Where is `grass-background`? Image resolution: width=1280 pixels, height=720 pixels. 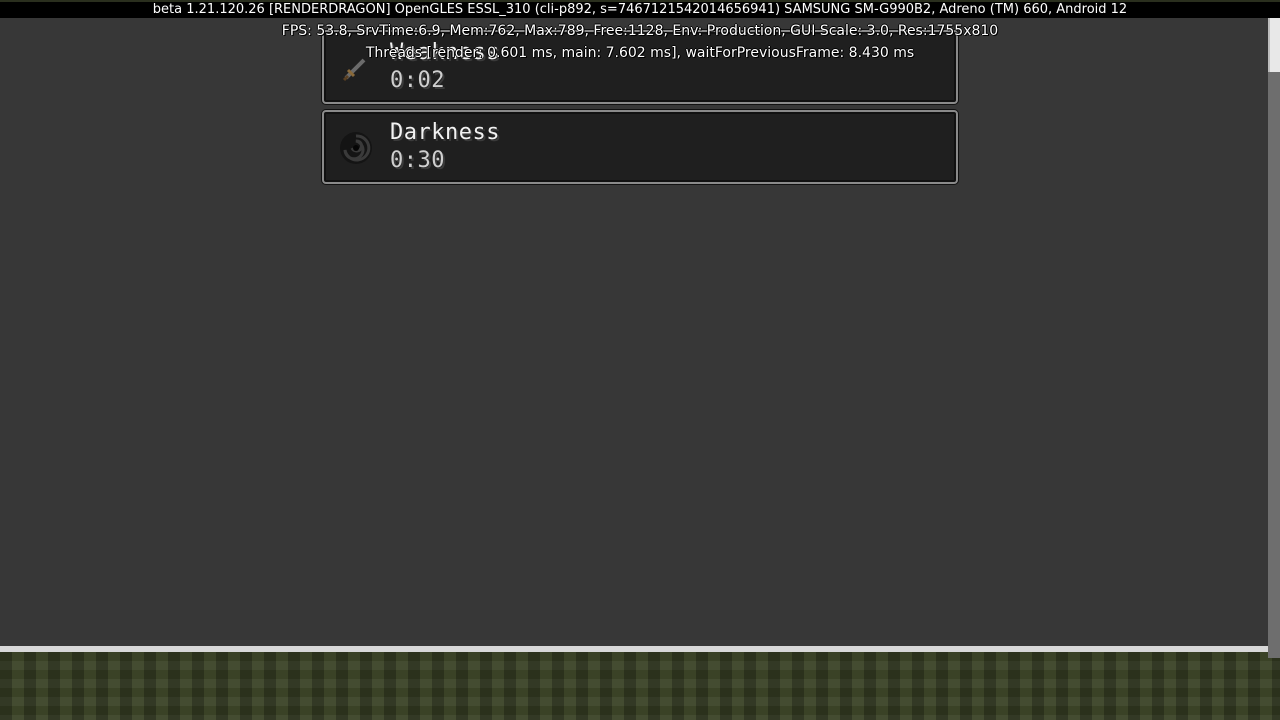 grass-background is located at coordinates (640, 686).